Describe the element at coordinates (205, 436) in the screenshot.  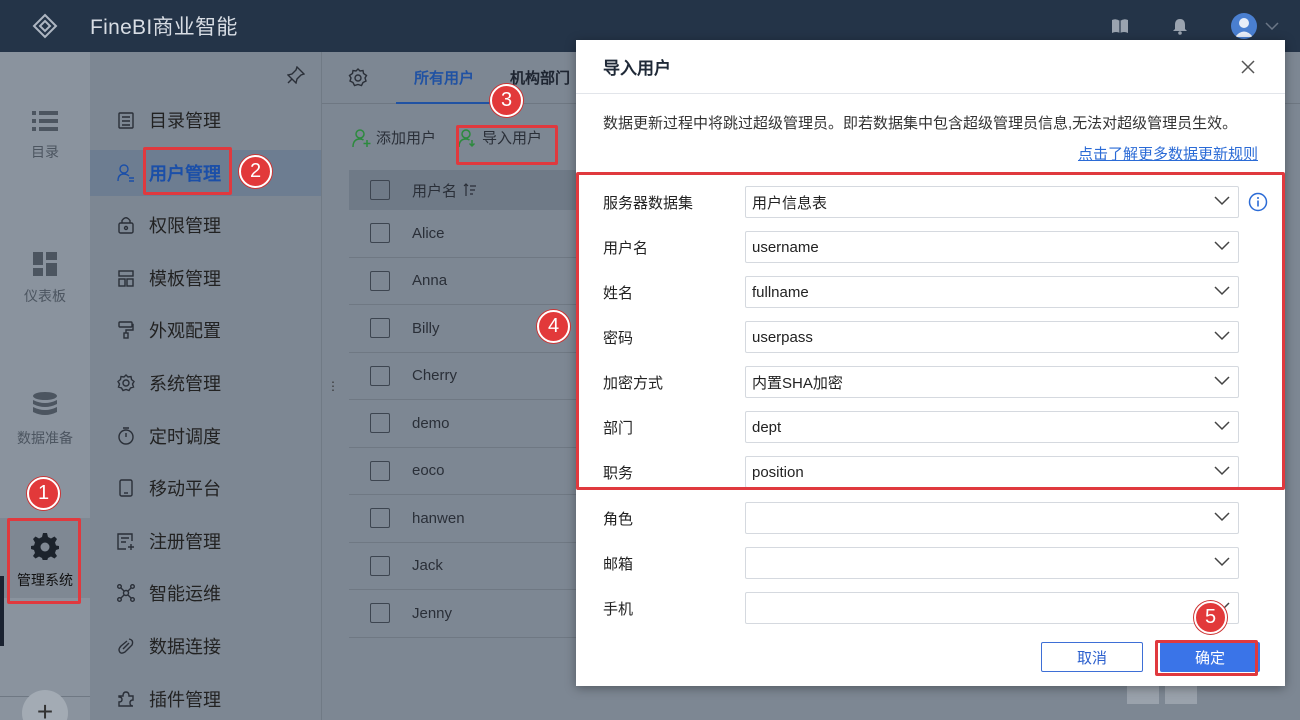
I see `nav-item-schedule: 定时调度` at that location.